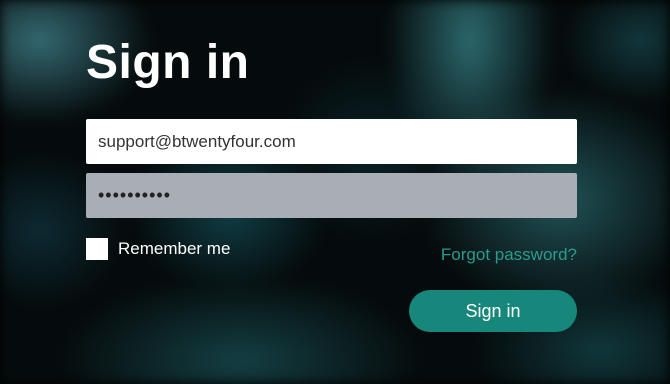 This screenshot has height=384, width=670. Describe the element at coordinates (174, 248) in the screenshot. I see `remember-me-label: Remember me` at that location.